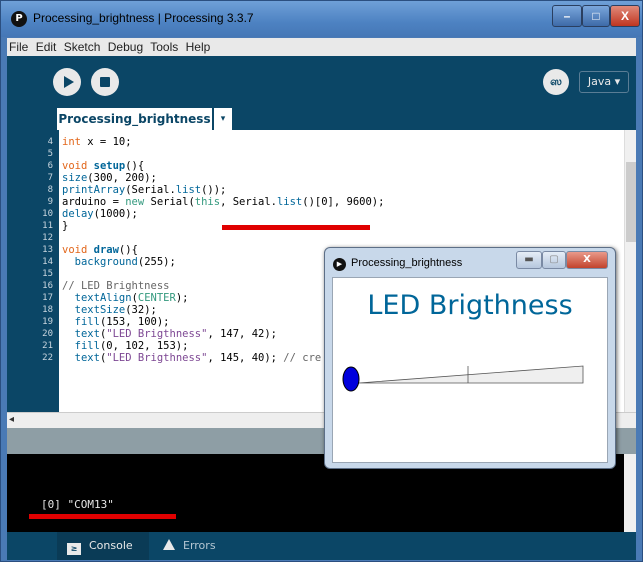  What do you see at coordinates (122, 178) in the screenshot?
I see `code-token: (300, 200);` at bounding box center [122, 178].